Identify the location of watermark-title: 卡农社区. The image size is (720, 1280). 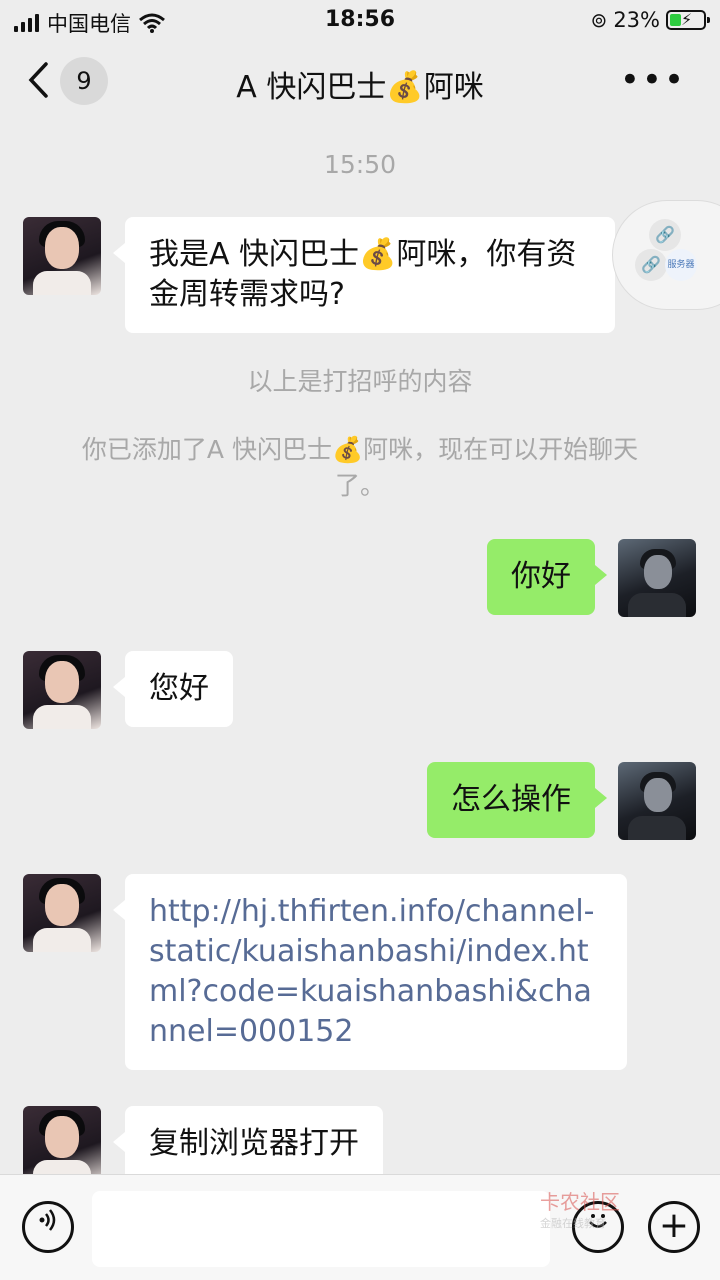
(580, 1202).